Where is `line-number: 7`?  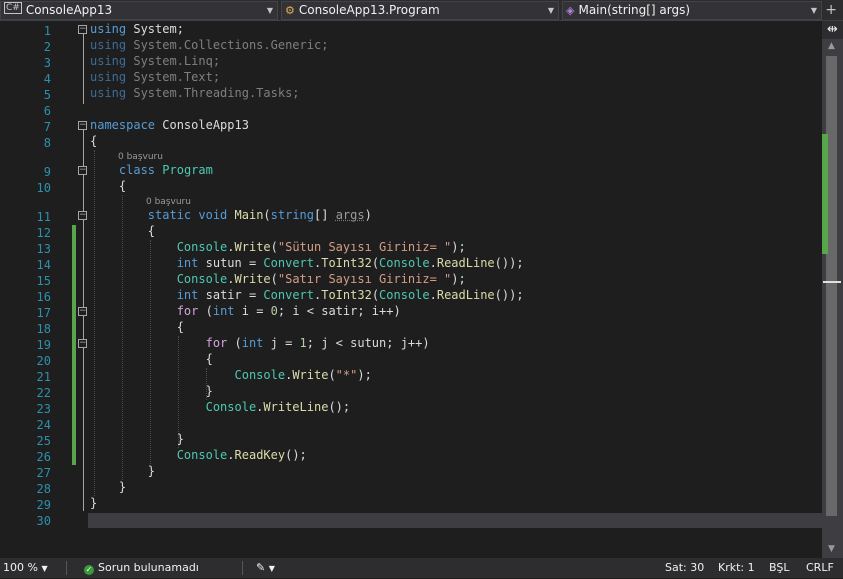
line-number: 7 is located at coordinates (47, 127).